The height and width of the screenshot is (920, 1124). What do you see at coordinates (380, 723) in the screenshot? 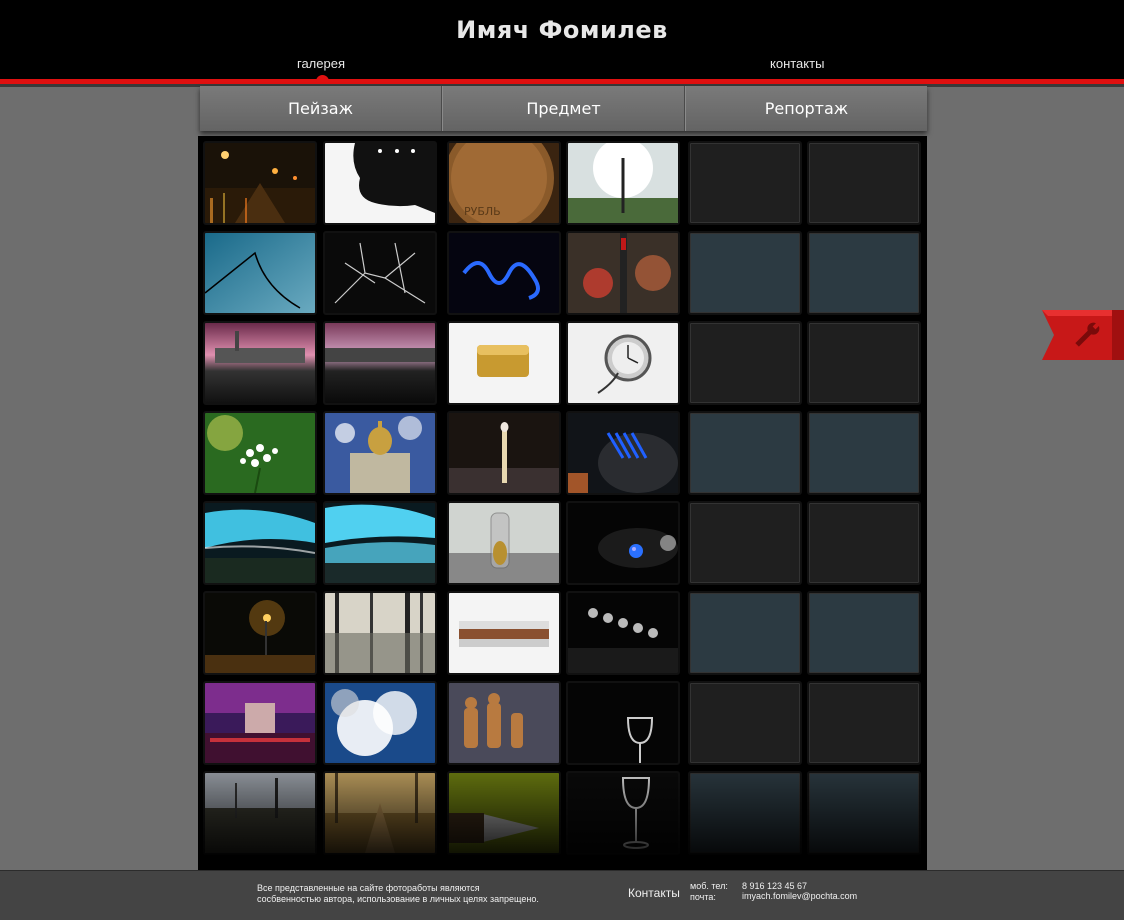
I see `photo-clouds-sun` at bounding box center [380, 723].